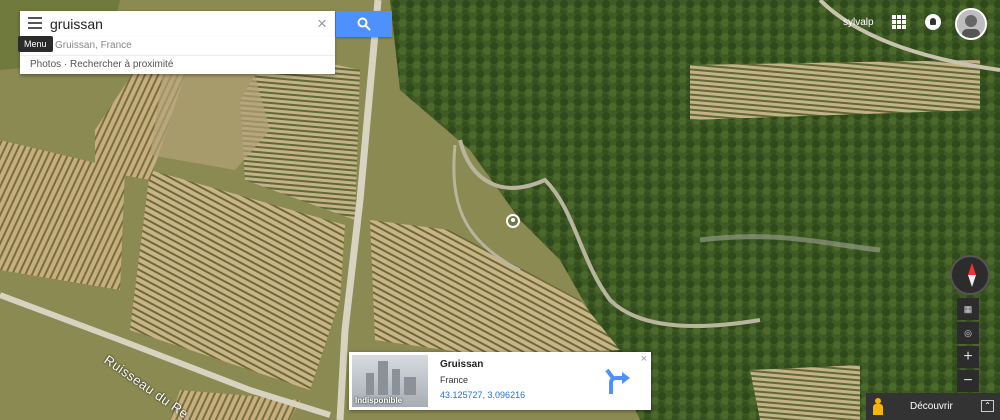 Image resolution: width=1000 pixels, height=420 pixels. Describe the element at coordinates (175, 24) in the screenshot. I see `search-input` at that location.